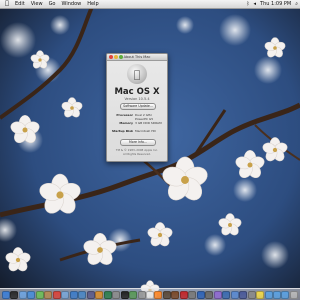 This screenshot has height=300, width=320. I want to click on grapher-icon, so click(243, 294).